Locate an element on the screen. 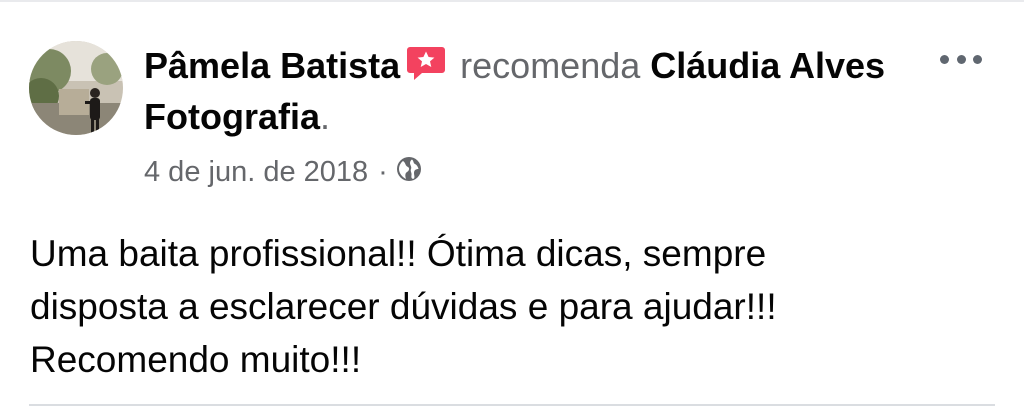  recommendation-star-icon is located at coordinates (426, 64).